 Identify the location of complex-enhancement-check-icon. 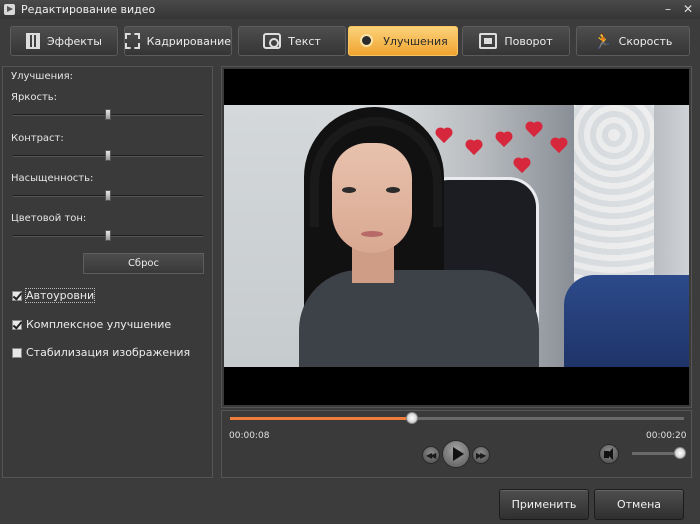
(17, 324).